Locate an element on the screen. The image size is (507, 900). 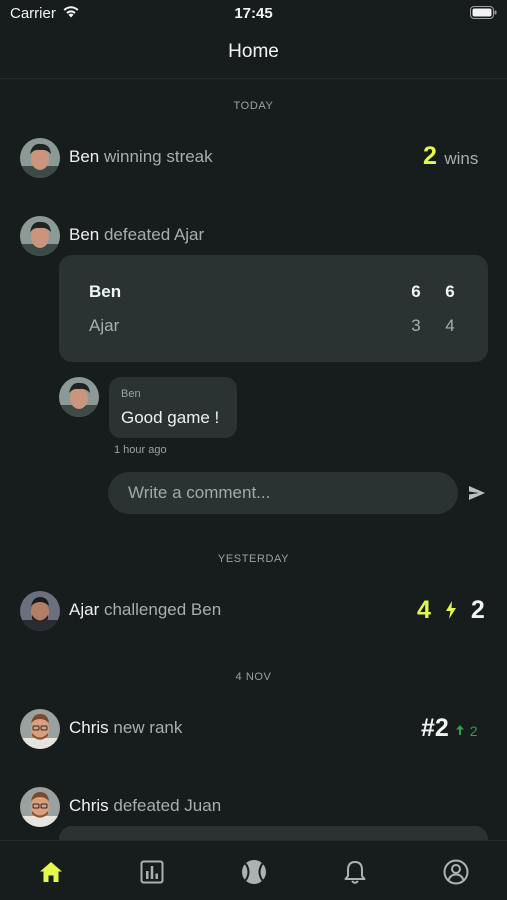
date-separator-today: TODAY is located at coordinates (253, 106).